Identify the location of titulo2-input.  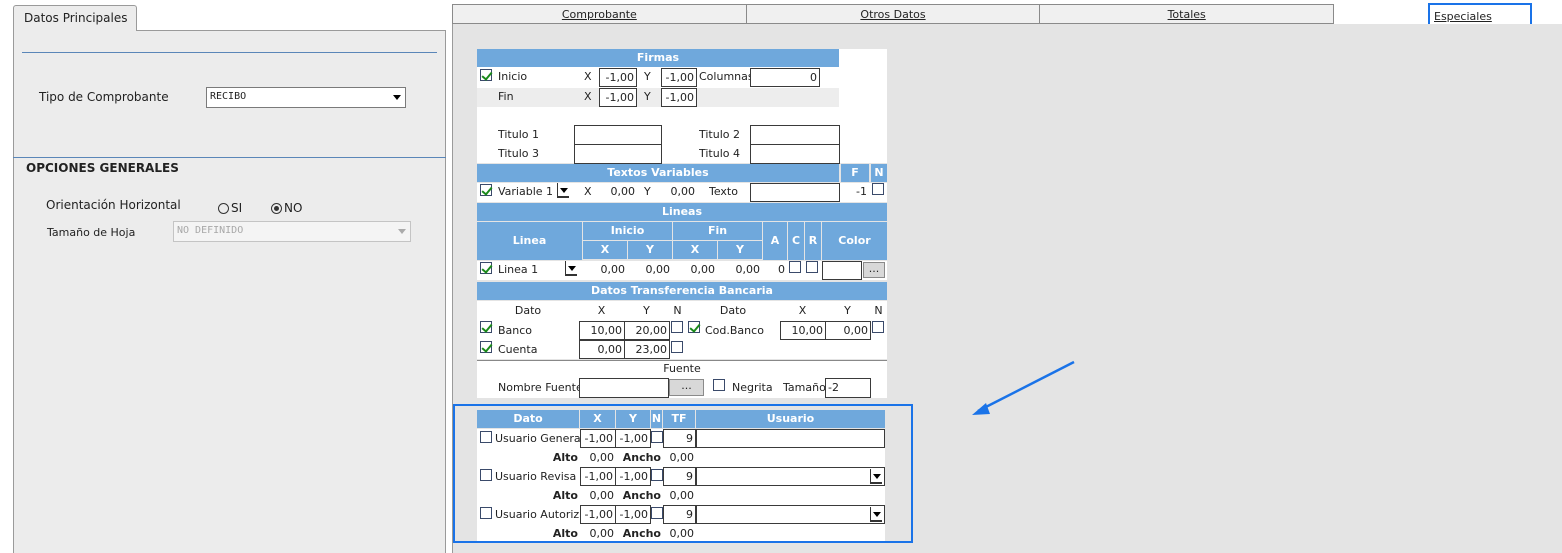
(795, 135).